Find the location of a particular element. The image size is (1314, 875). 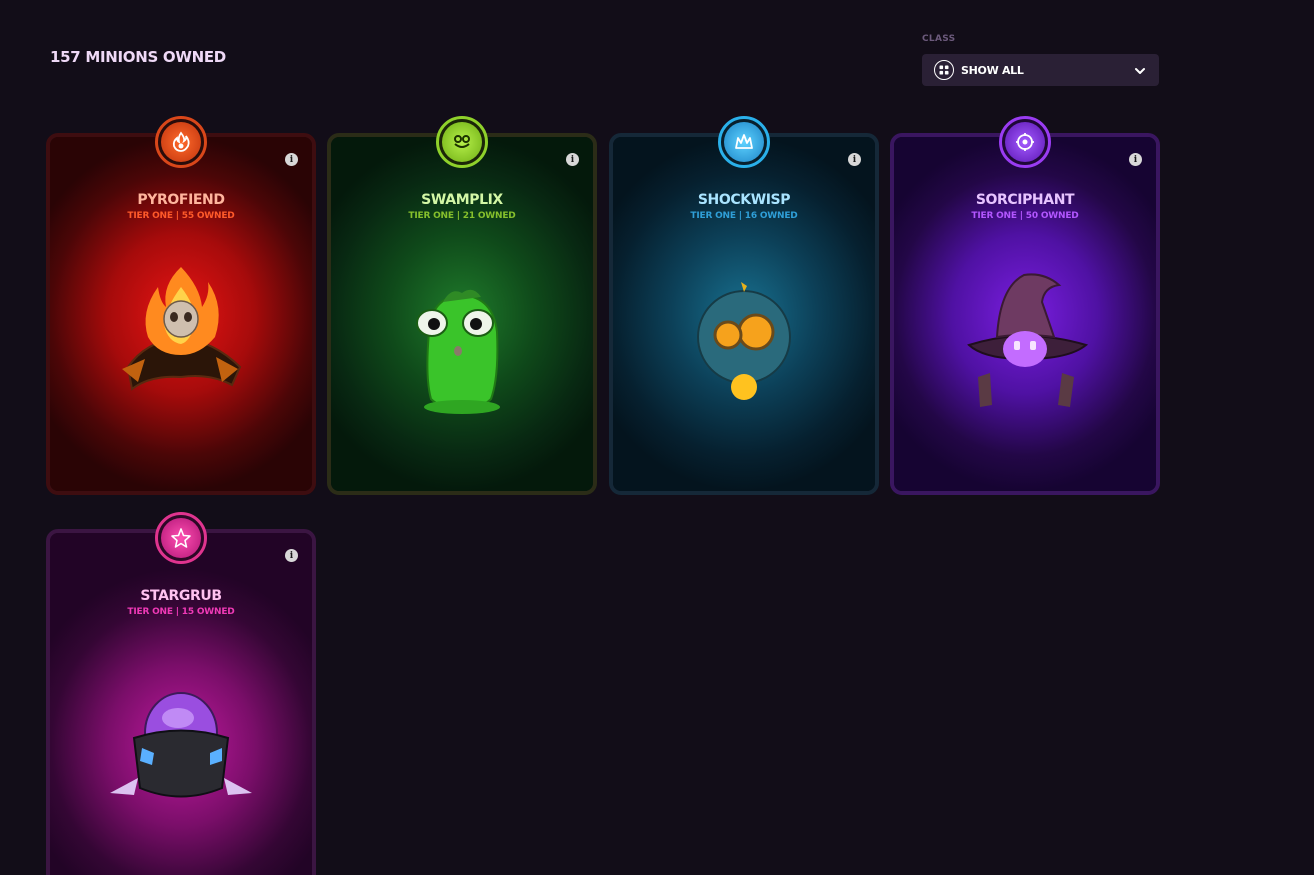

minion-card-stargrub: STARGRUB TIER ONE | 15 OWNED i is located at coordinates (181, 693).